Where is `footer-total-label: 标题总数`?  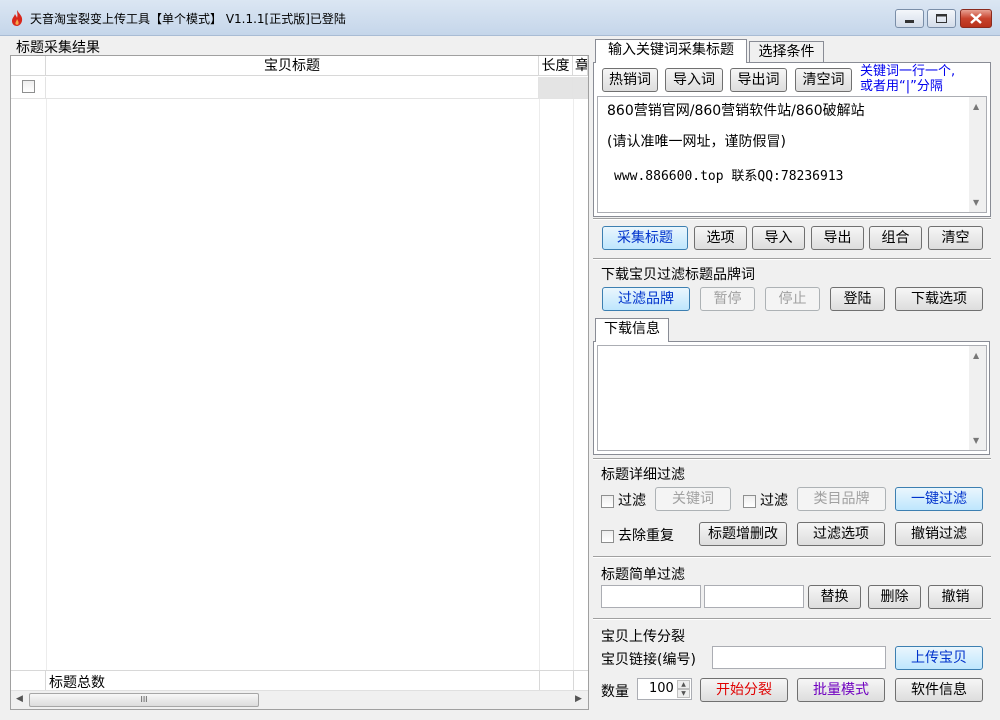
footer-total-label: 标题总数 is located at coordinates (77, 683).